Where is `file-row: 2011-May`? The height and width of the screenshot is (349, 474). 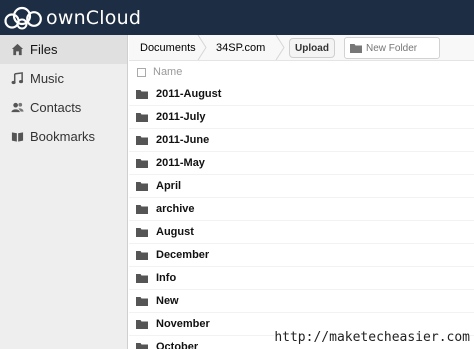
file-row: 2011-May is located at coordinates (301, 163).